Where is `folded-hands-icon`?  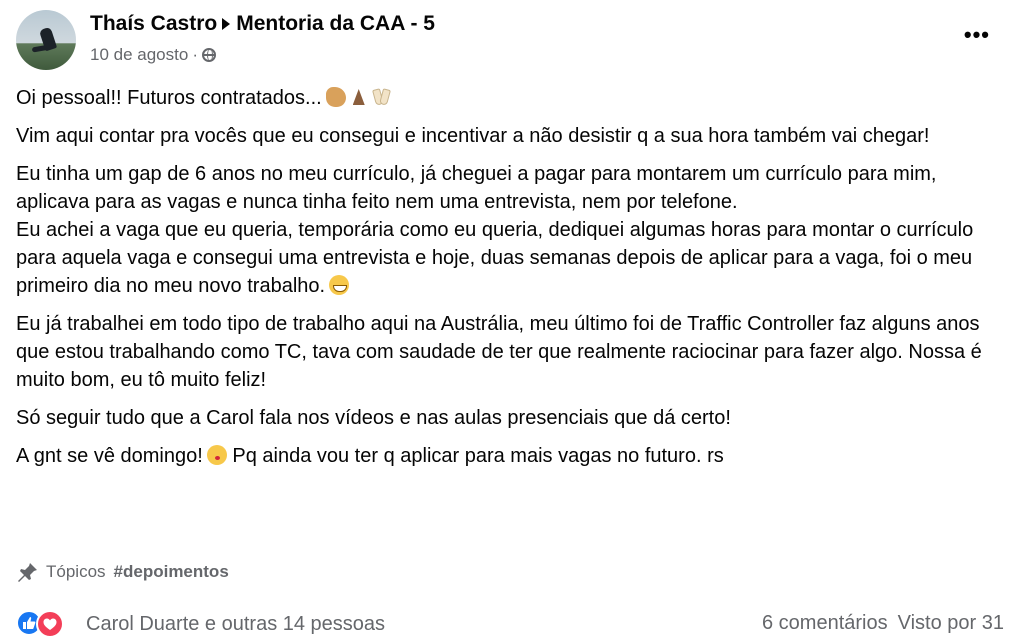 folded-hands-icon is located at coordinates (359, 97).